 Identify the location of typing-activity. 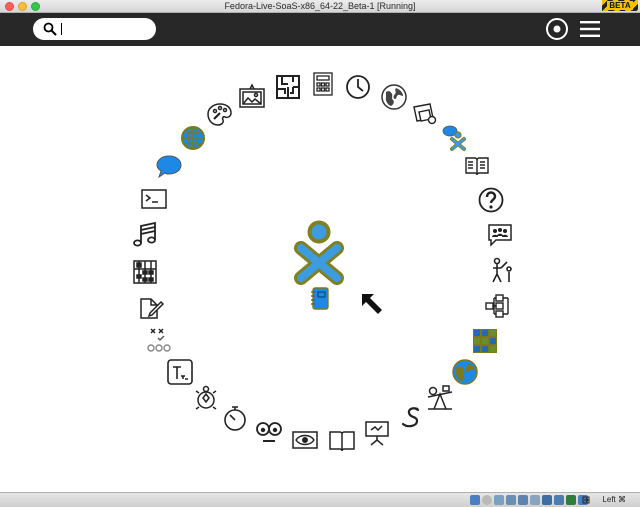
(180, 372).